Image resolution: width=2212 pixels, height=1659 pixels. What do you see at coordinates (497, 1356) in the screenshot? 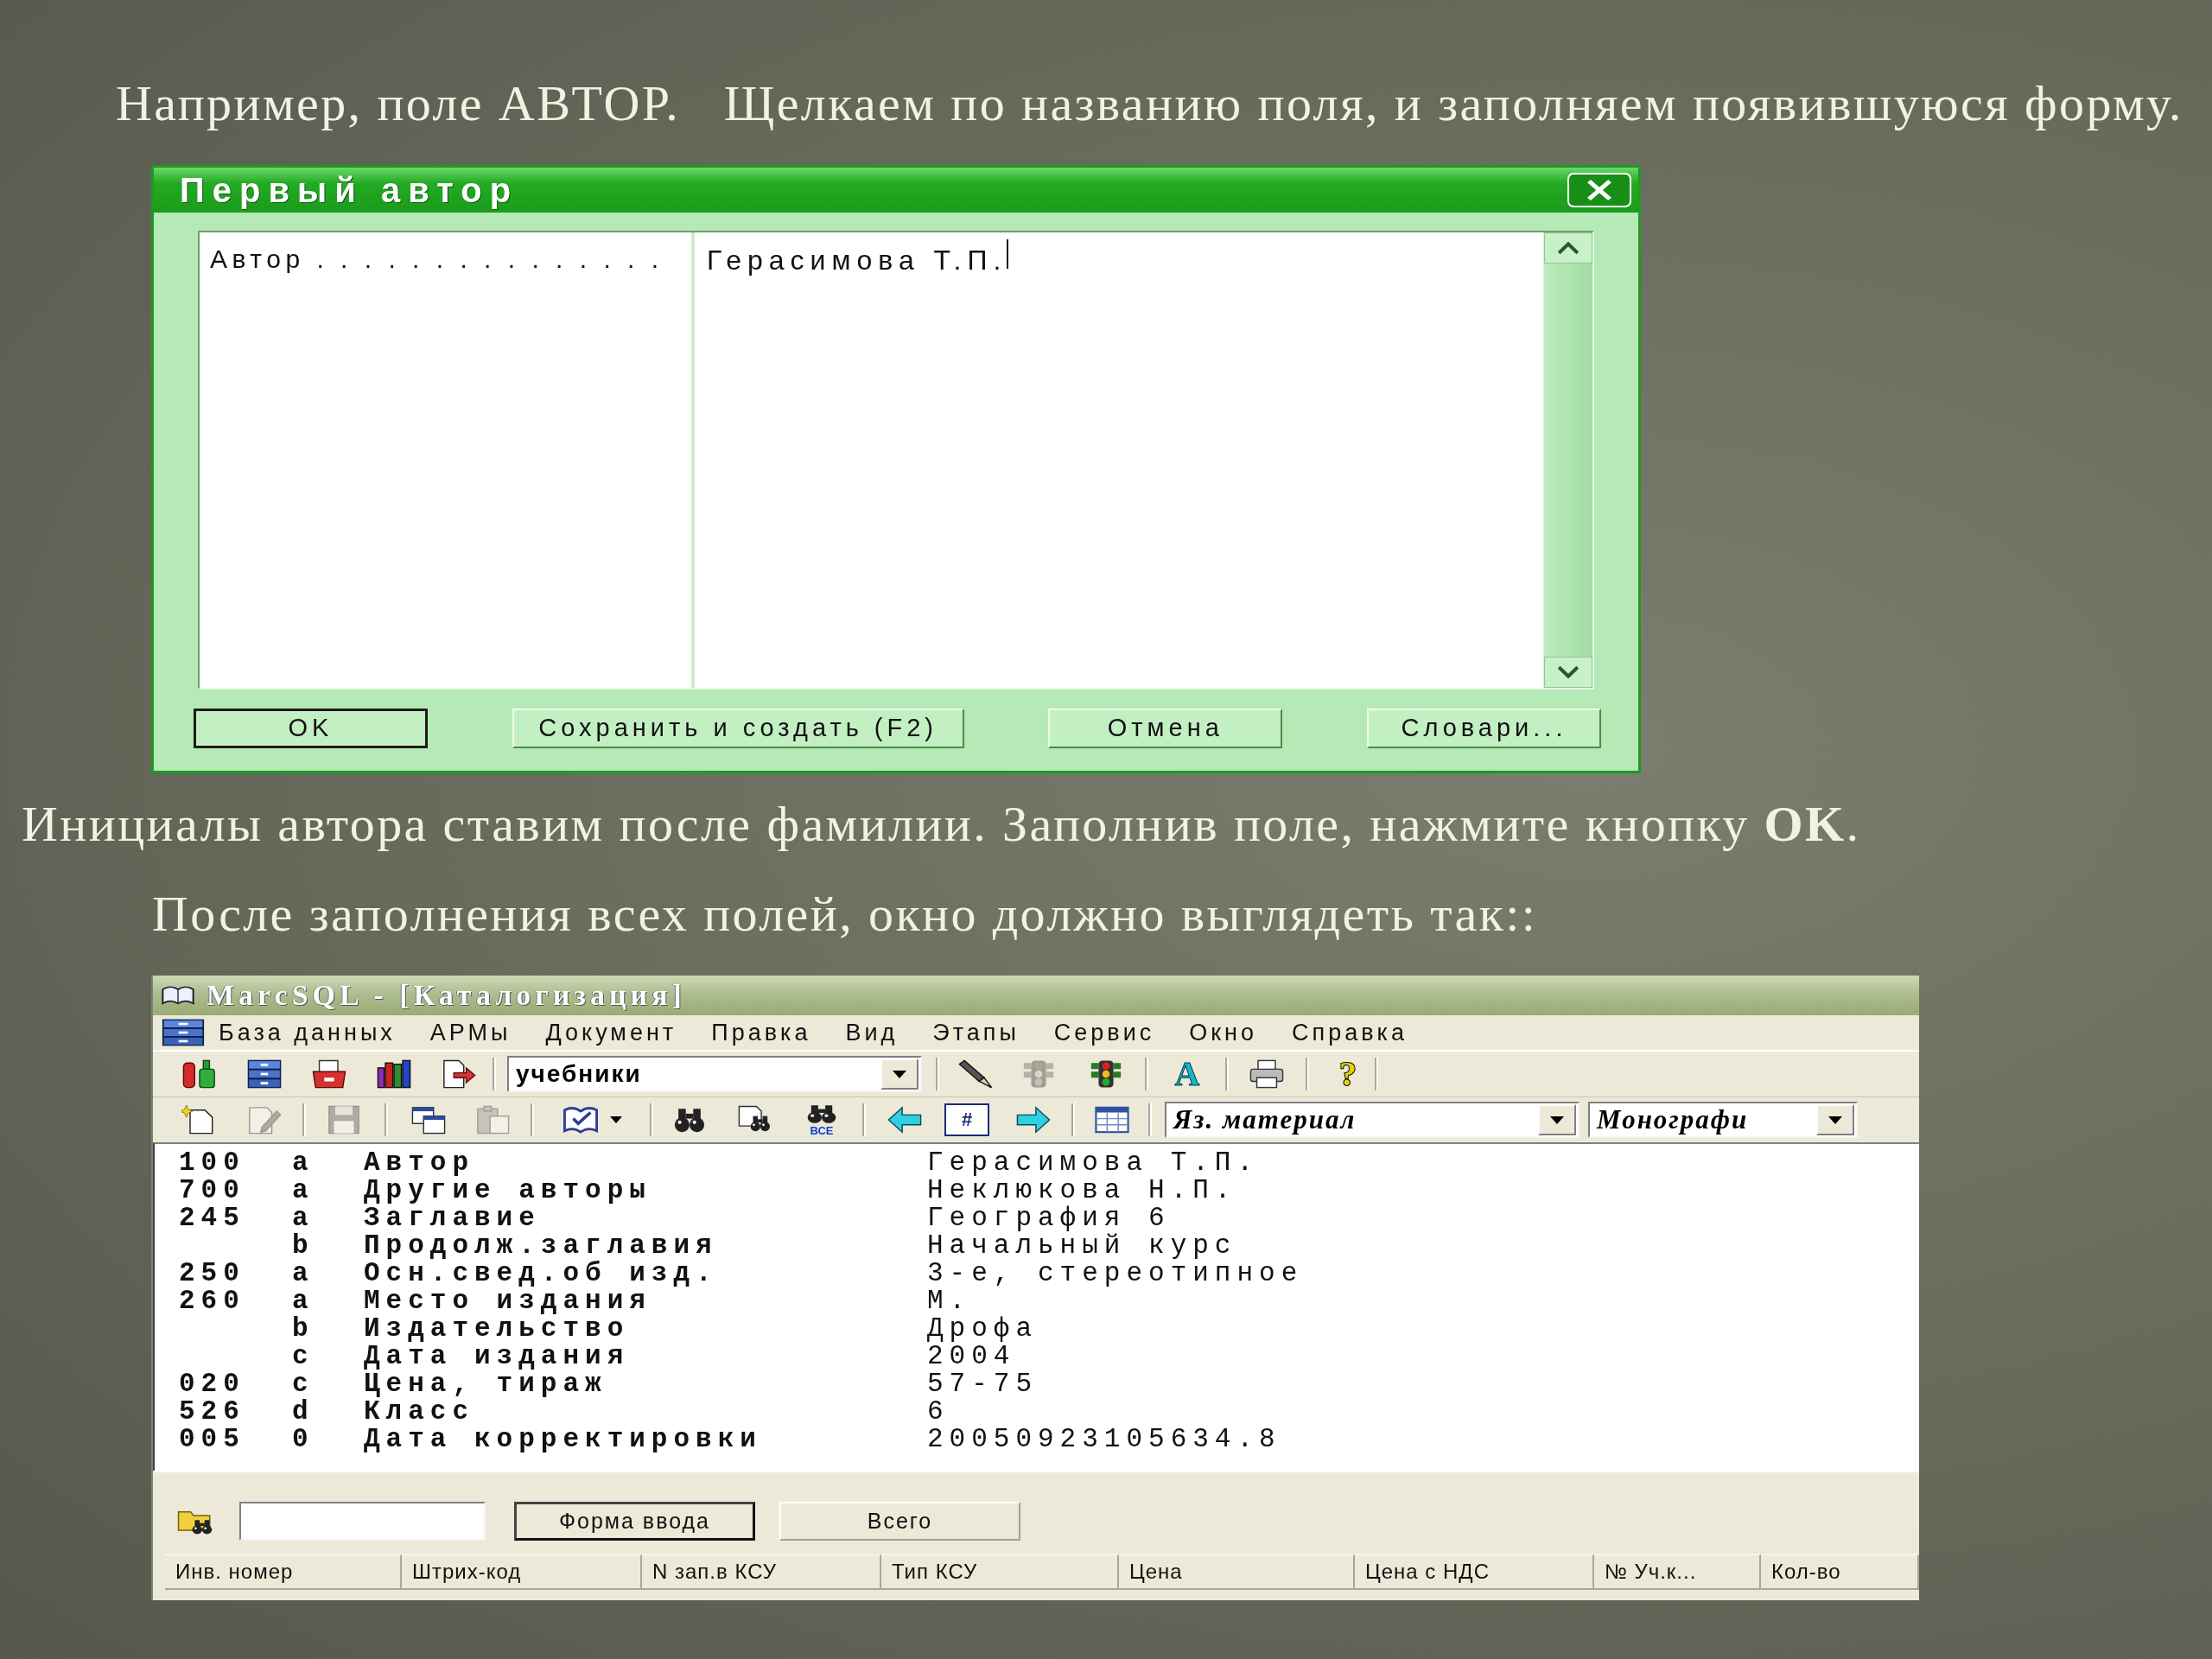
I see `record-field-name: Дата издания` at bounding box center [497, 1356].